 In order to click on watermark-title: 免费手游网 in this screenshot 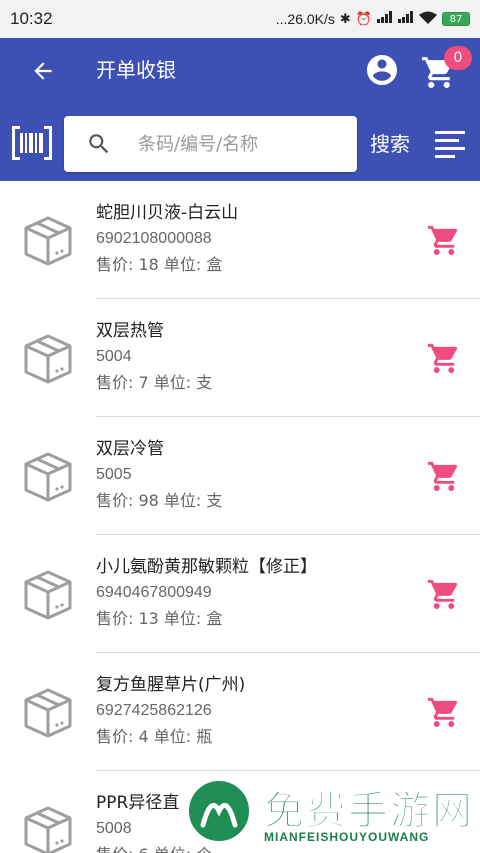, I will do `click(369, 811)`.